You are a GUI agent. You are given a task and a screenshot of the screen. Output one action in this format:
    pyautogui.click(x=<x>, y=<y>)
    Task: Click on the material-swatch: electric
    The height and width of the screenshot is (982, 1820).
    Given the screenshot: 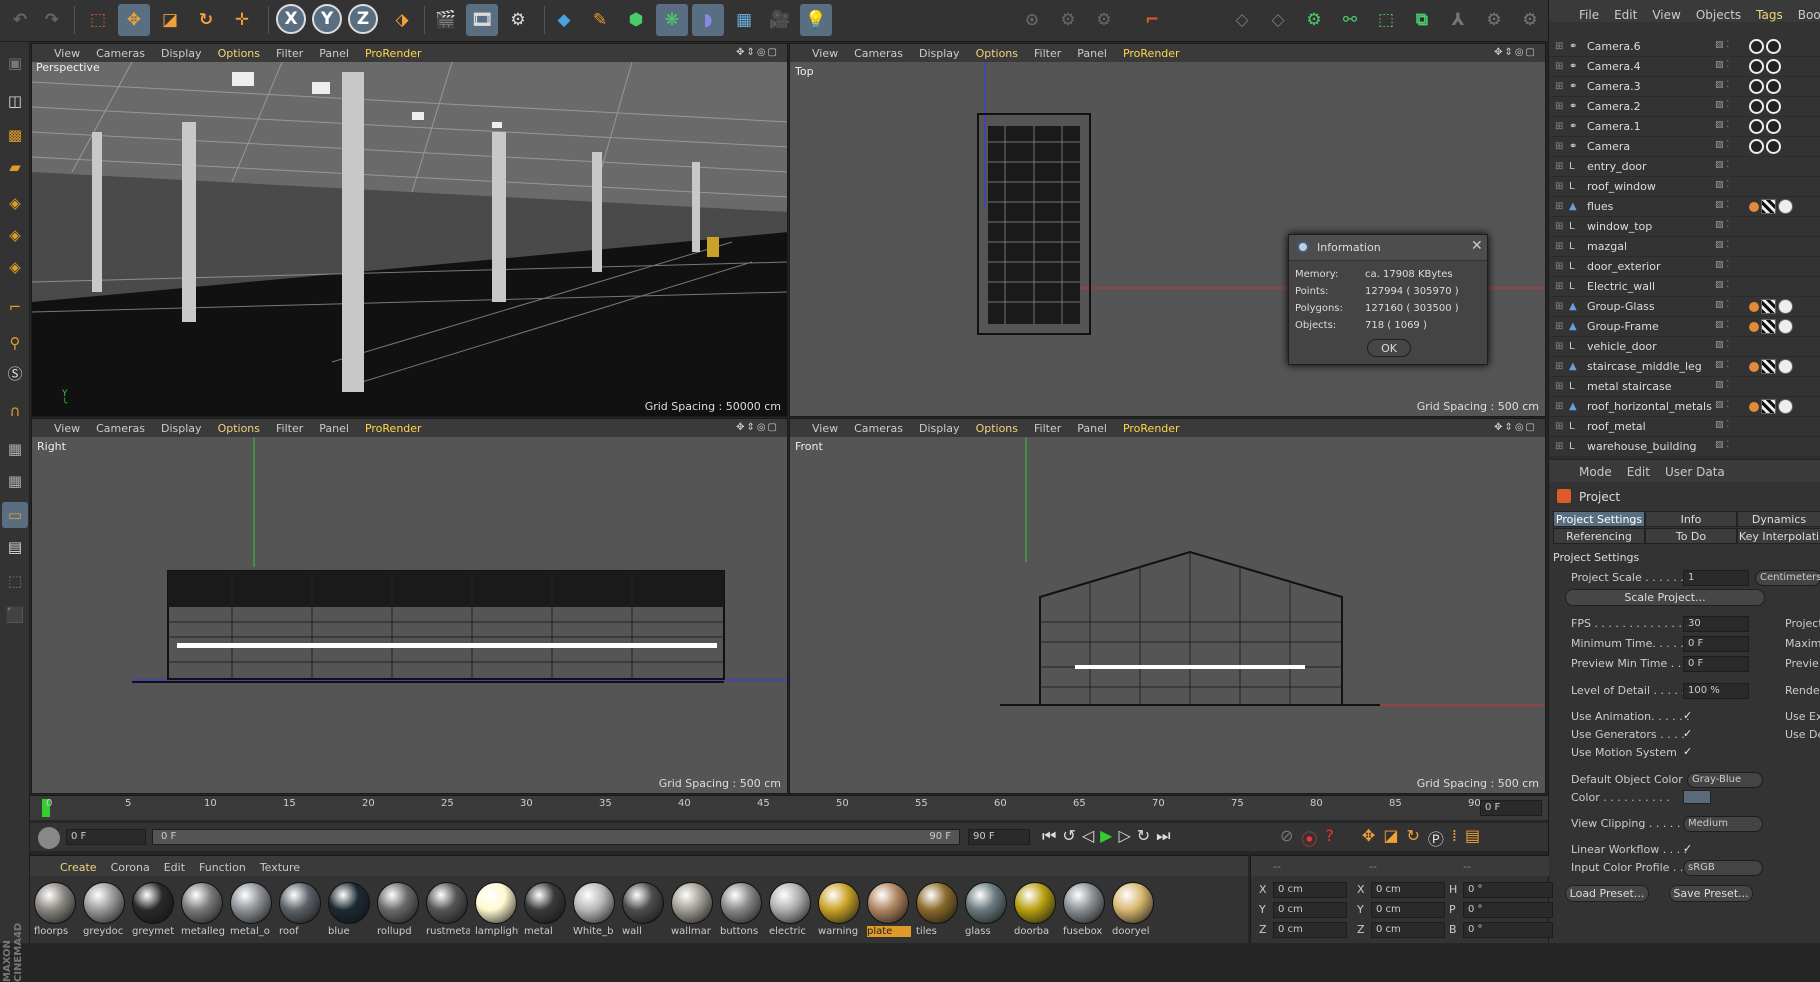 What is the action you would take?
    pyautogui.click(x=791, y=912)
    